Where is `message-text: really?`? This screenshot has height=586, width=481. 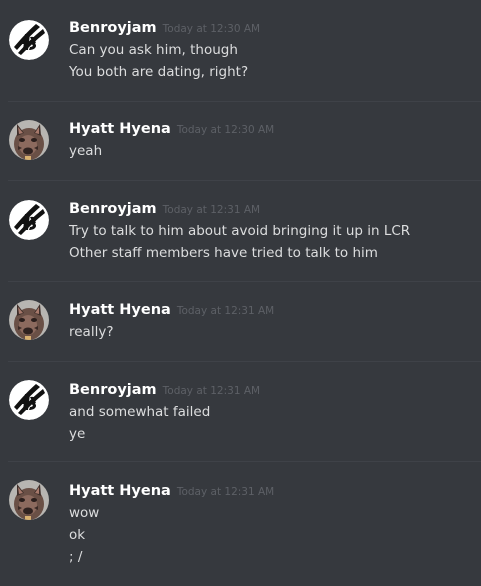
message-text: really? is located at coordinates (91, 332).